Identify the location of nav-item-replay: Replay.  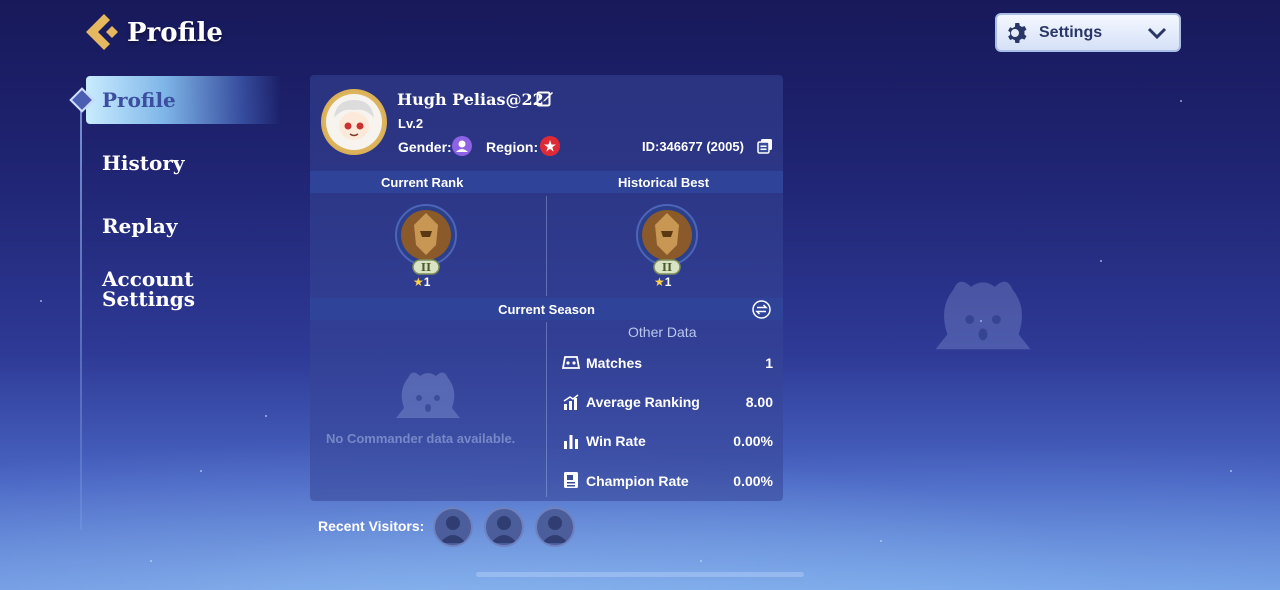
(140, 226).